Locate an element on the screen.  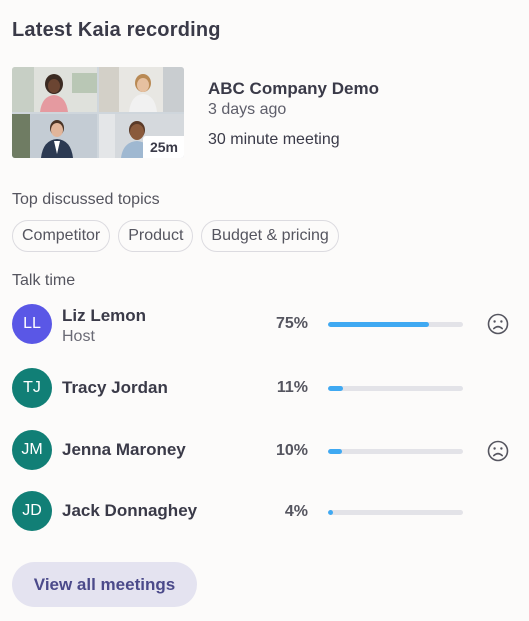
avatar: JM is located at coordinates (32, 450).